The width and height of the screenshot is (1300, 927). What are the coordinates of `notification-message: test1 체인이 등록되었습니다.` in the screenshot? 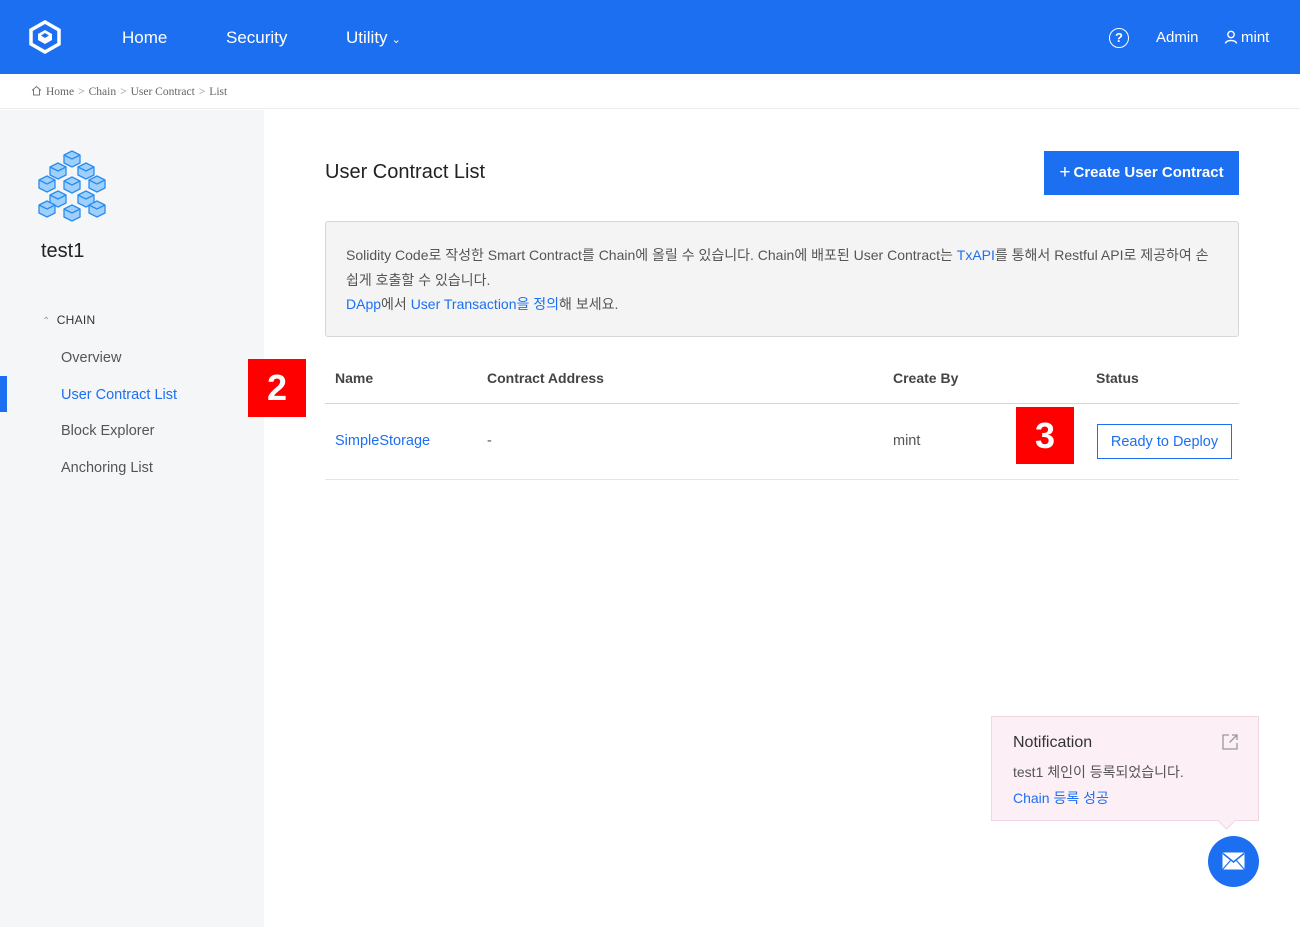 It's located at (1098, 772).